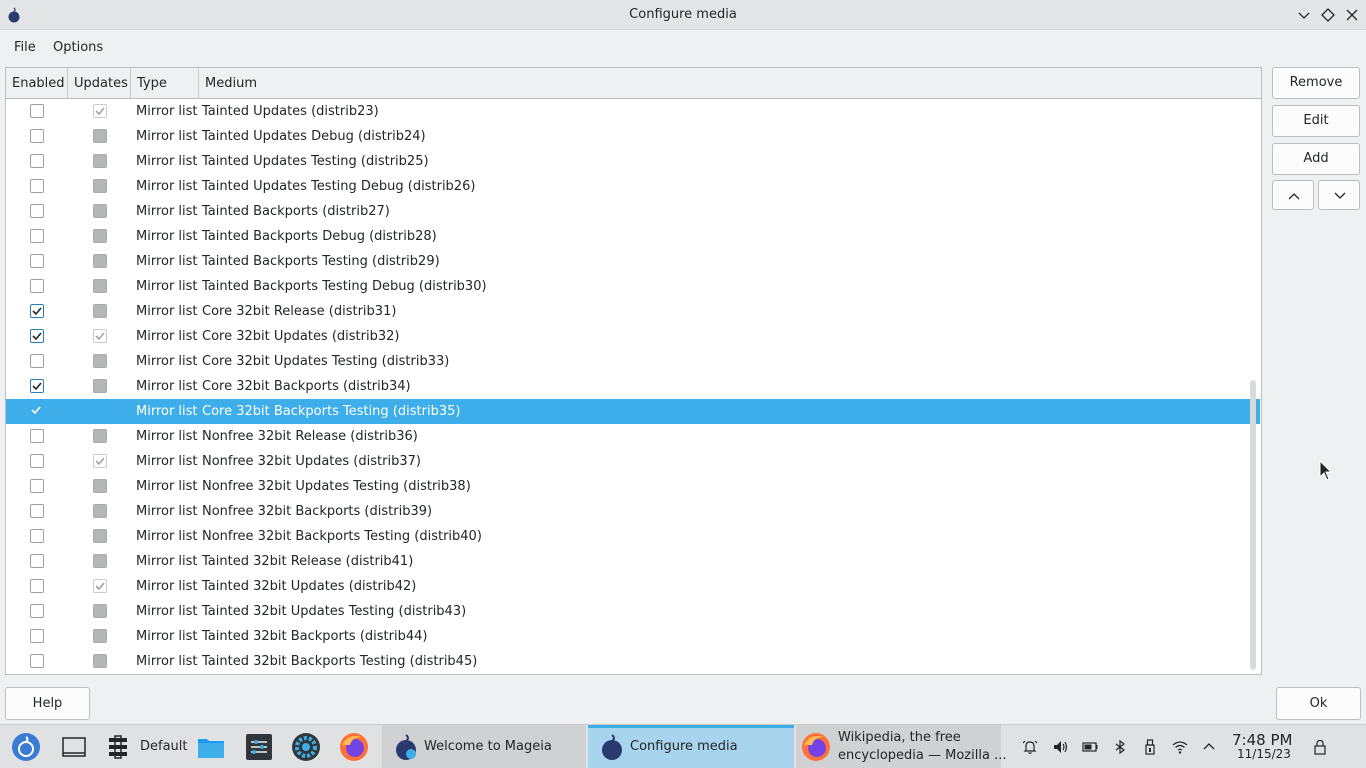 This screenshot has height=768, width=1366. I want to click on column-header-medium: Medium, so click(730, 83).